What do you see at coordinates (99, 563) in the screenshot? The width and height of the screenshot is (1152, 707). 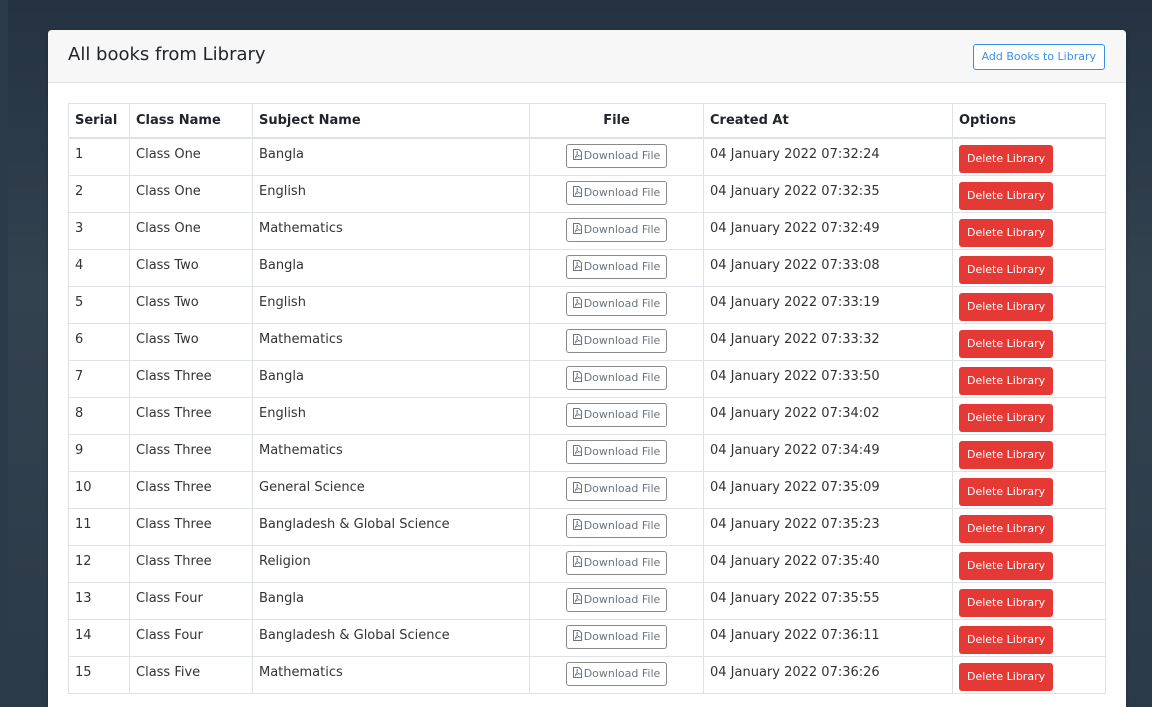 I see `cell-serial: 12` at bounding box center [99, 563].